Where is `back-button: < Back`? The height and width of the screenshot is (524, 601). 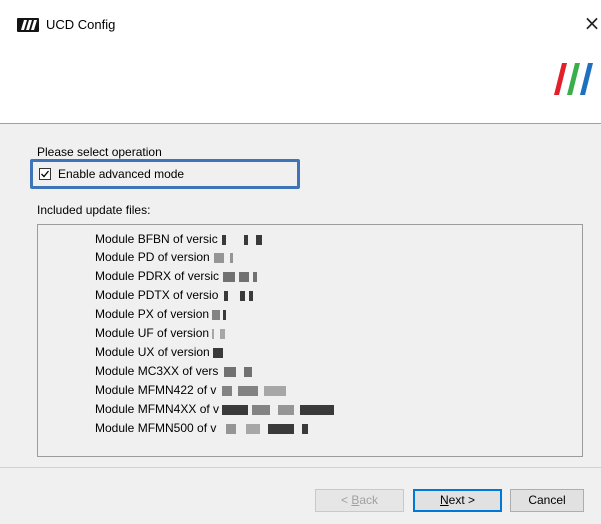
back-button: < Back is located at coordinates (359, 500).